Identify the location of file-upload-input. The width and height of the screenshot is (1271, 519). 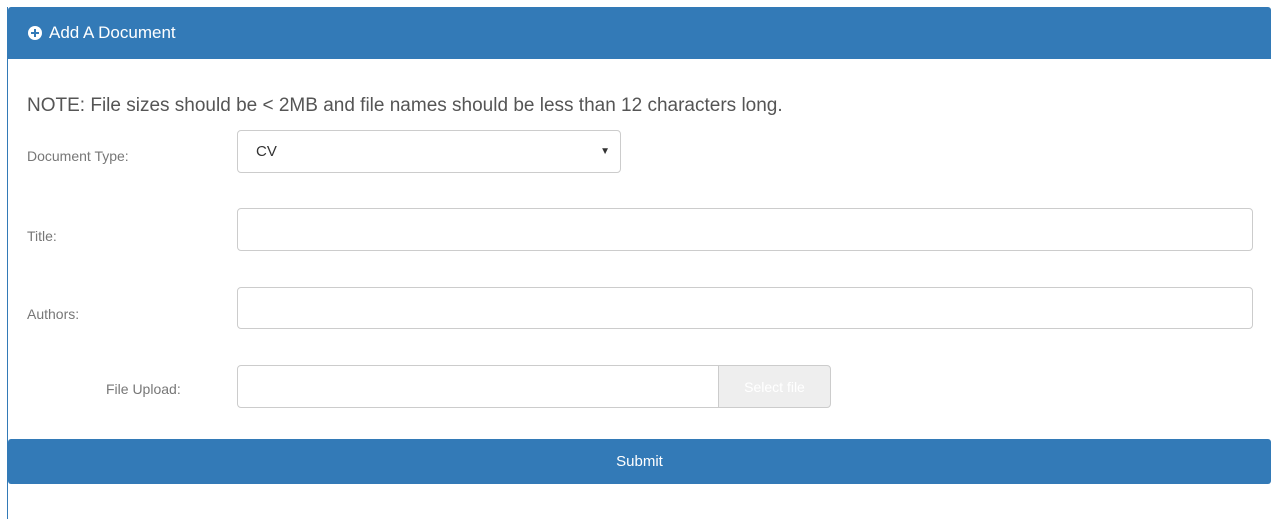
(478, 386).